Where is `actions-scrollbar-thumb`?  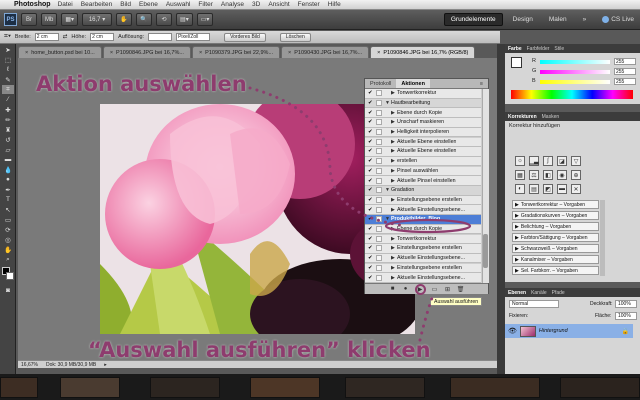
actions-scrollbar-thumb is located at coordinates (485, 251).